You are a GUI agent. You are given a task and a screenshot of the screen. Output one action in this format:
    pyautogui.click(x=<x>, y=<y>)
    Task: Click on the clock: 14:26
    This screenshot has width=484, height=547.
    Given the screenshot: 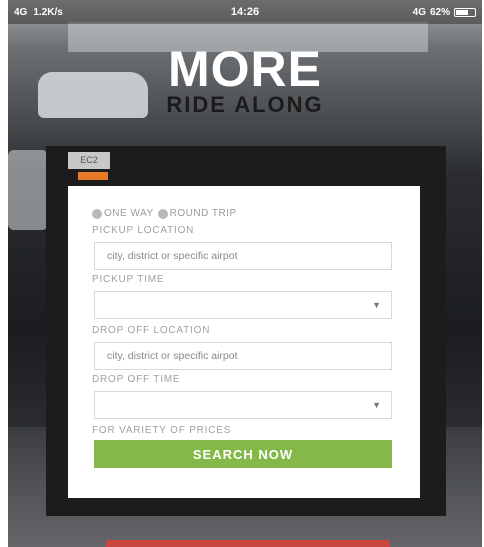 What is the action you would take?
    pyautogui.click(x=245, y=12)
    